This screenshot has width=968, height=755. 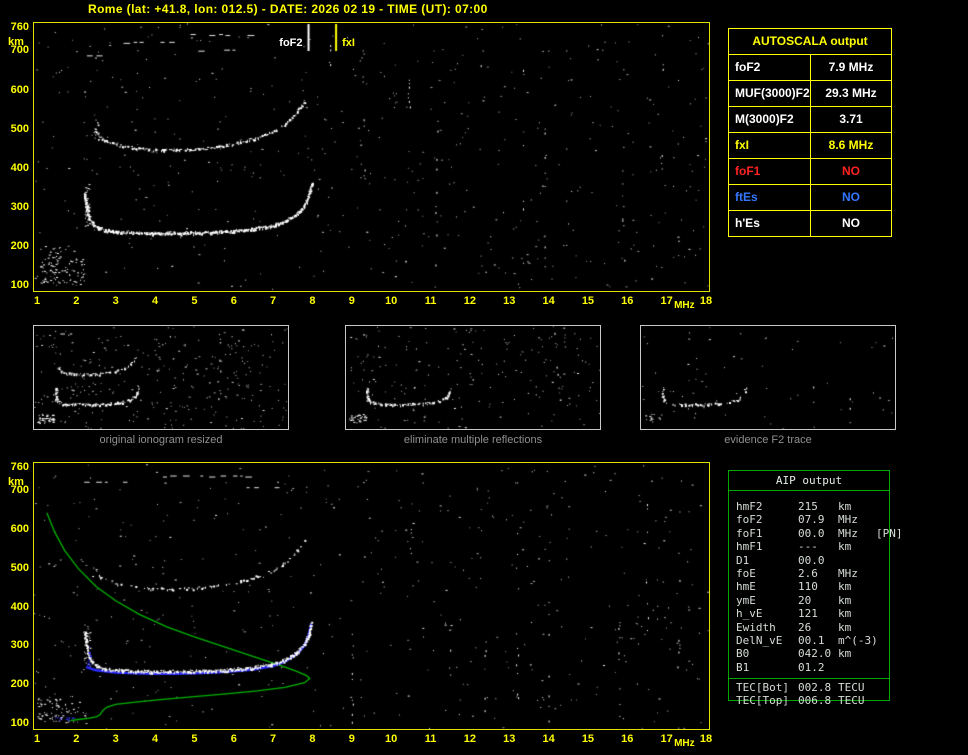 I want to click on aip-row: DelN_vE 00.1 m^(-3), so click(x=809, y=640).